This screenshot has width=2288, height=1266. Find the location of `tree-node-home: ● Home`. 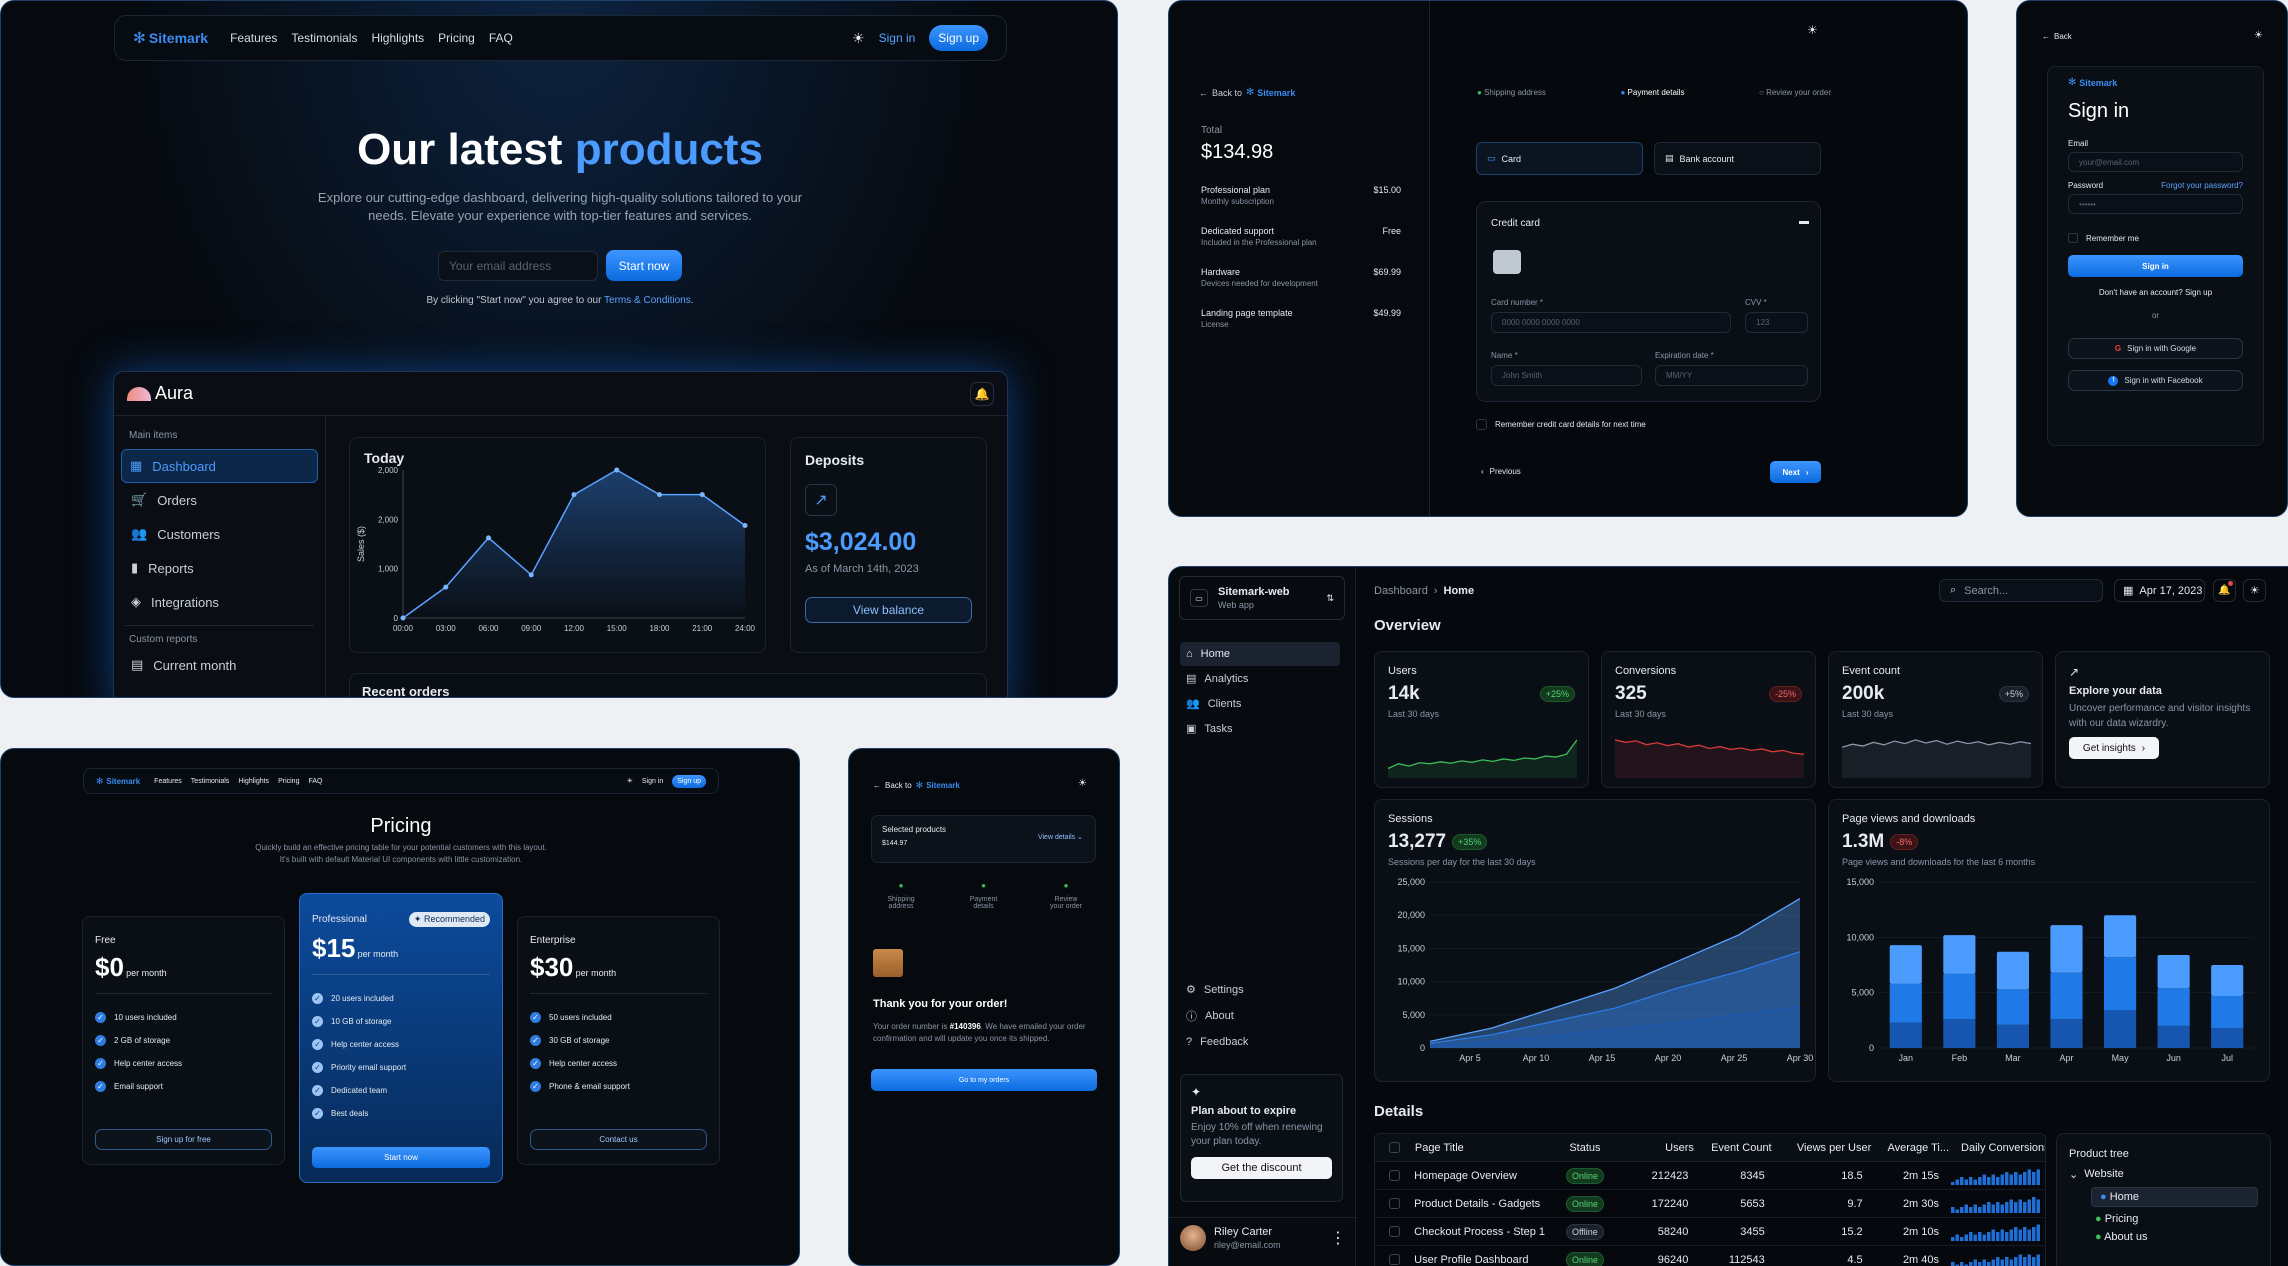

tree-node-home: ● Home is located at coordinates (2174, 1197).